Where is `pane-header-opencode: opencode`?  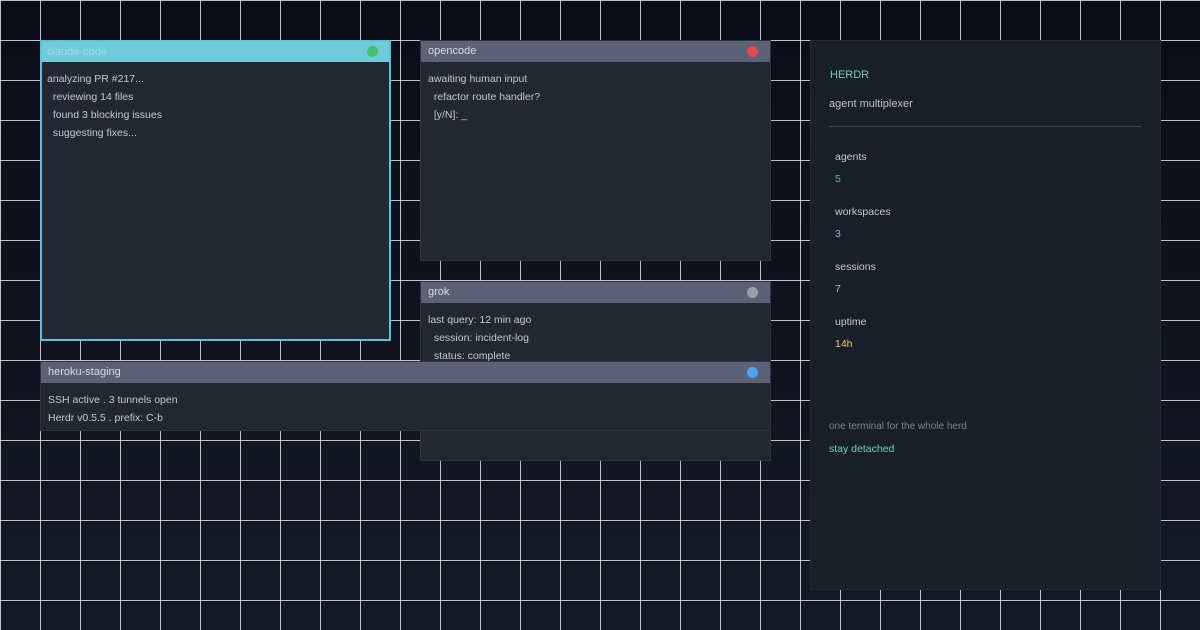 pane-header-opencode: opencode is located at coordinates (595, 51).